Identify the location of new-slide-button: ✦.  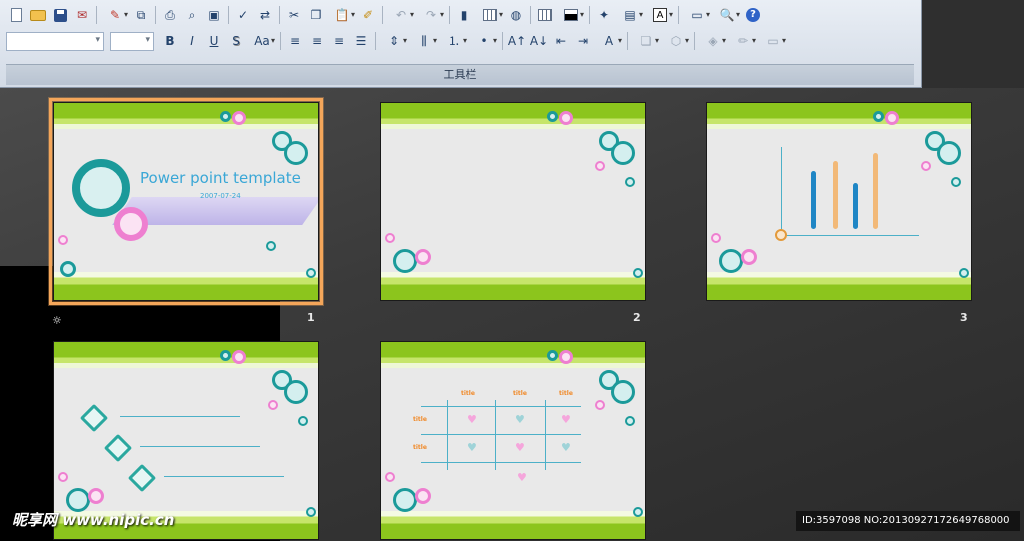
(604, 15).